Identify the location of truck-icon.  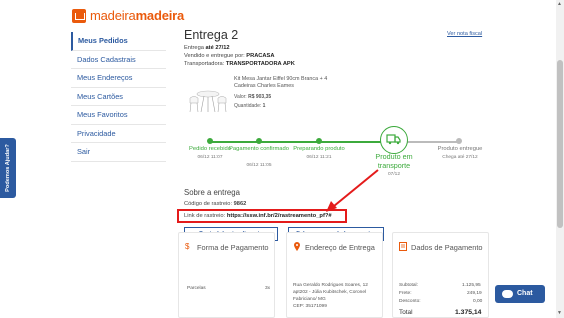
(393, 139).